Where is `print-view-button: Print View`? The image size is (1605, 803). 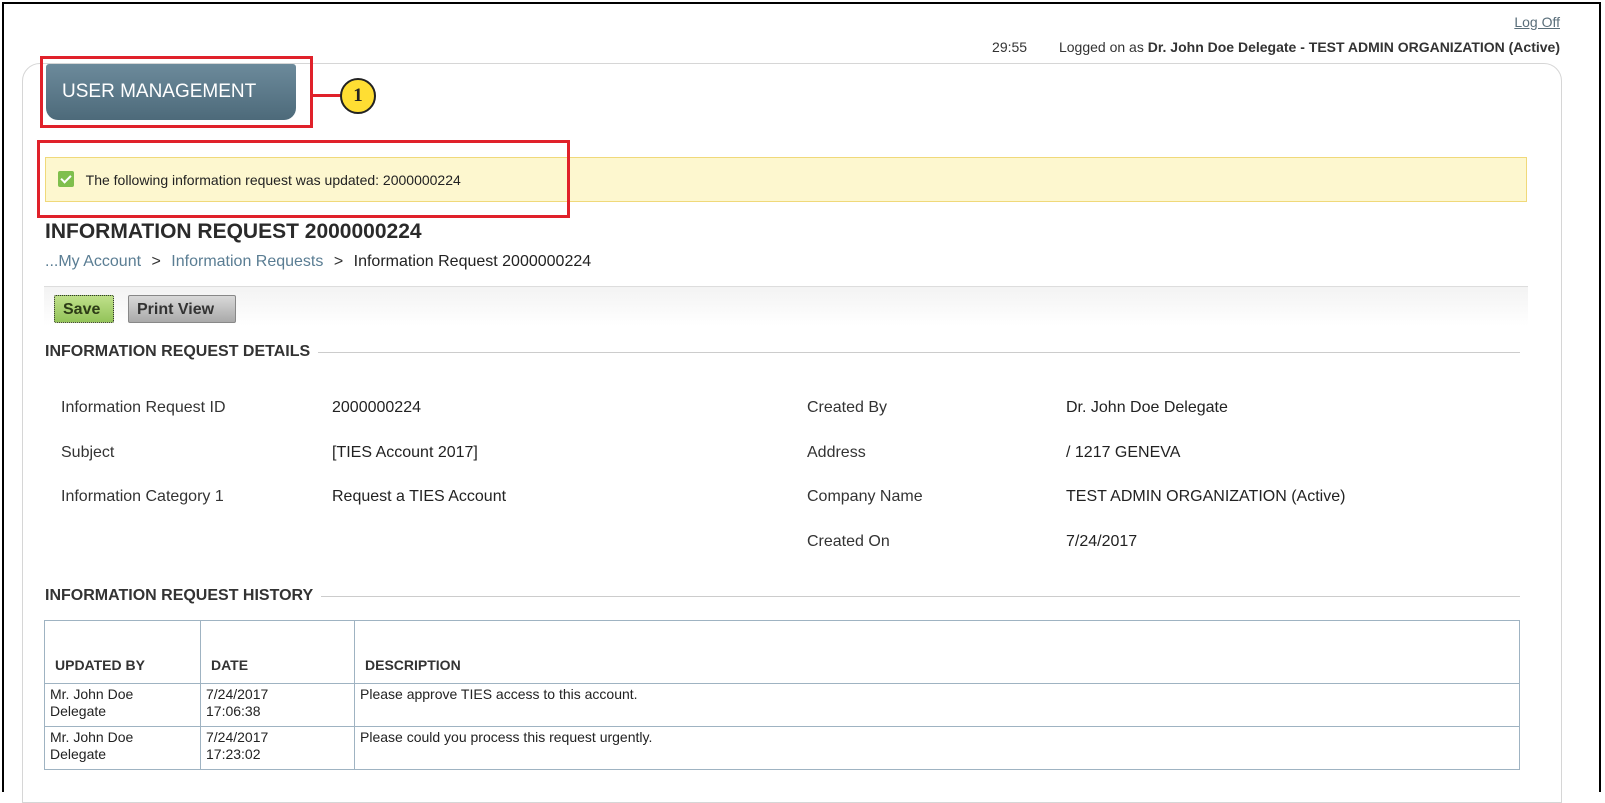
print-view-button: Print View is located at coordinates (182, 309).